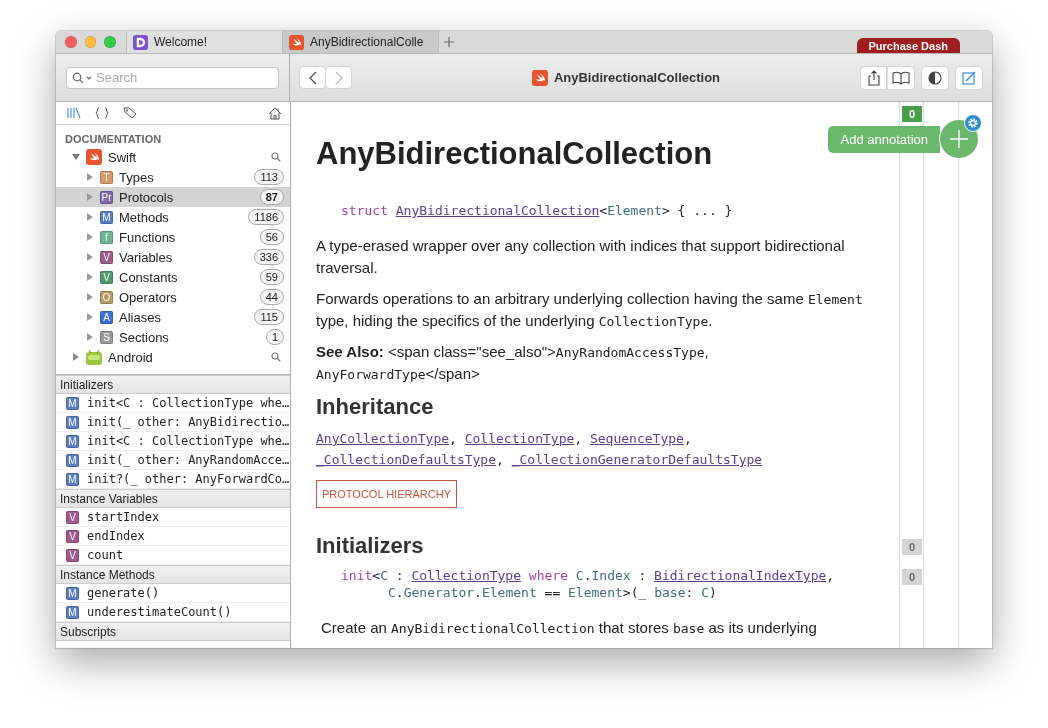 Image resolution: width=1048 pixels, height=728 pixels. What do you see at coordinates (497, 210) in the screenshot?
I see `type-link: AnyBidirectionalCollection` at bounding box center [497, 210].